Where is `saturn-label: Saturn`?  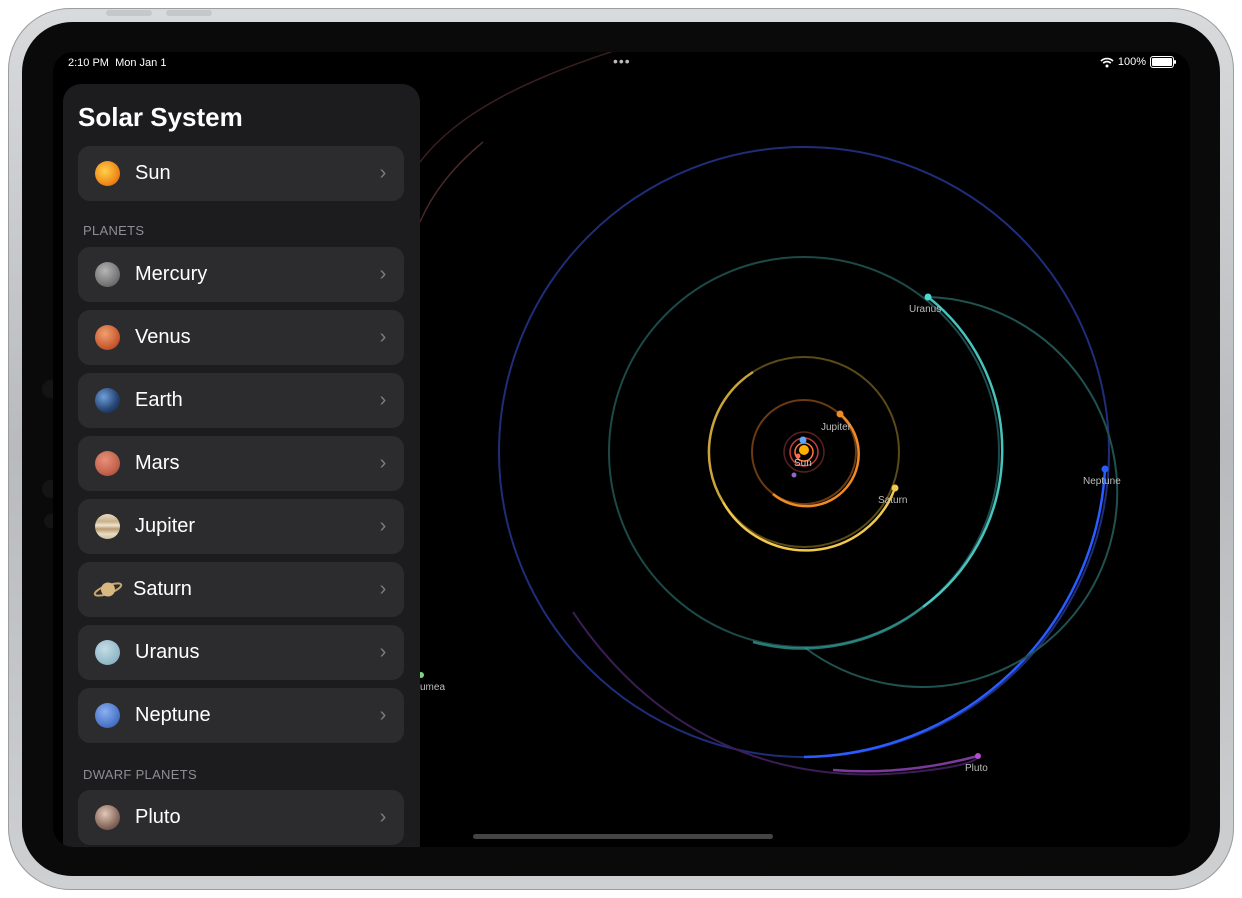
saturn-label: Saturn is located at coordinates (892, 500).